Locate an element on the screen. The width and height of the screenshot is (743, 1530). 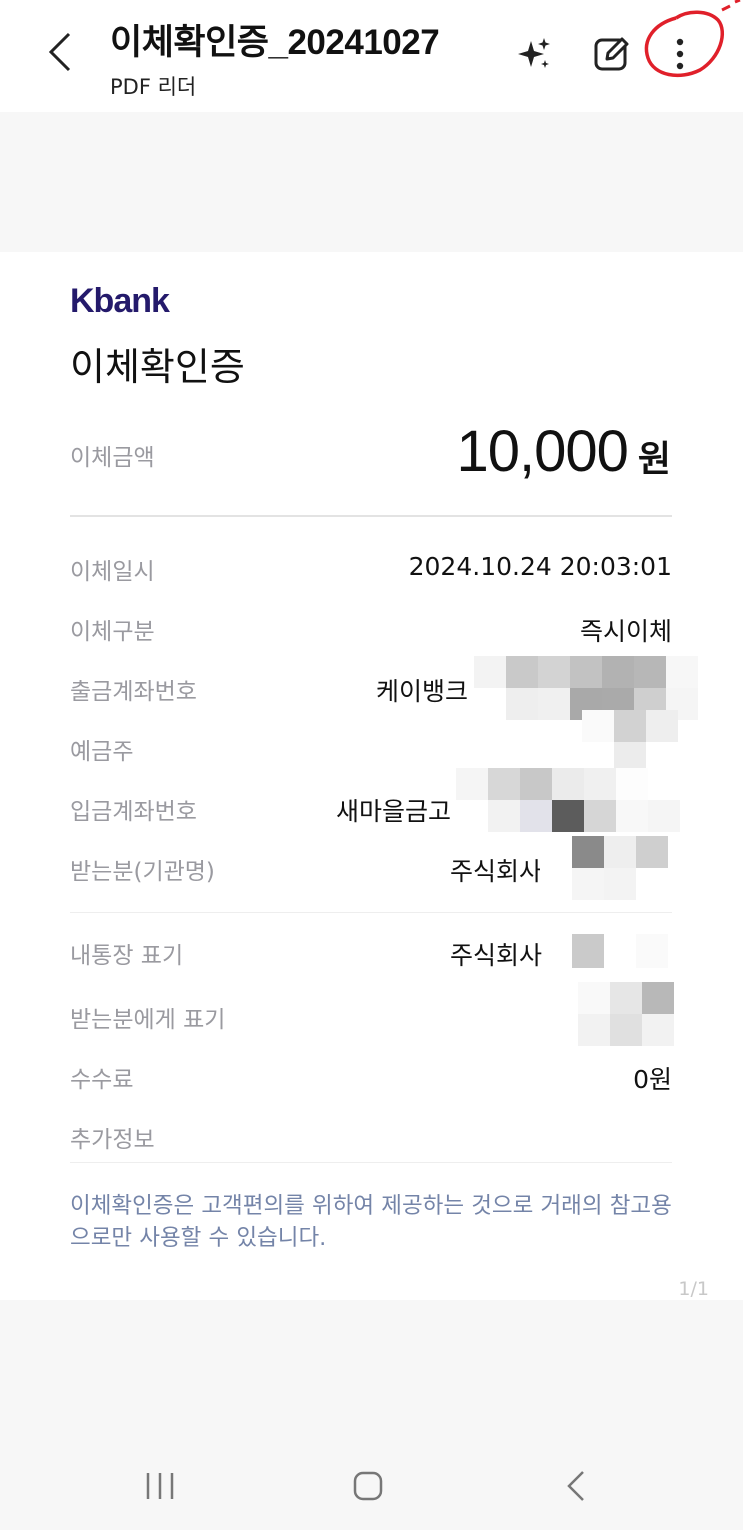
title-block: 이체확인증_20241027 PDF 리더 is located at coordinates (300, 57).